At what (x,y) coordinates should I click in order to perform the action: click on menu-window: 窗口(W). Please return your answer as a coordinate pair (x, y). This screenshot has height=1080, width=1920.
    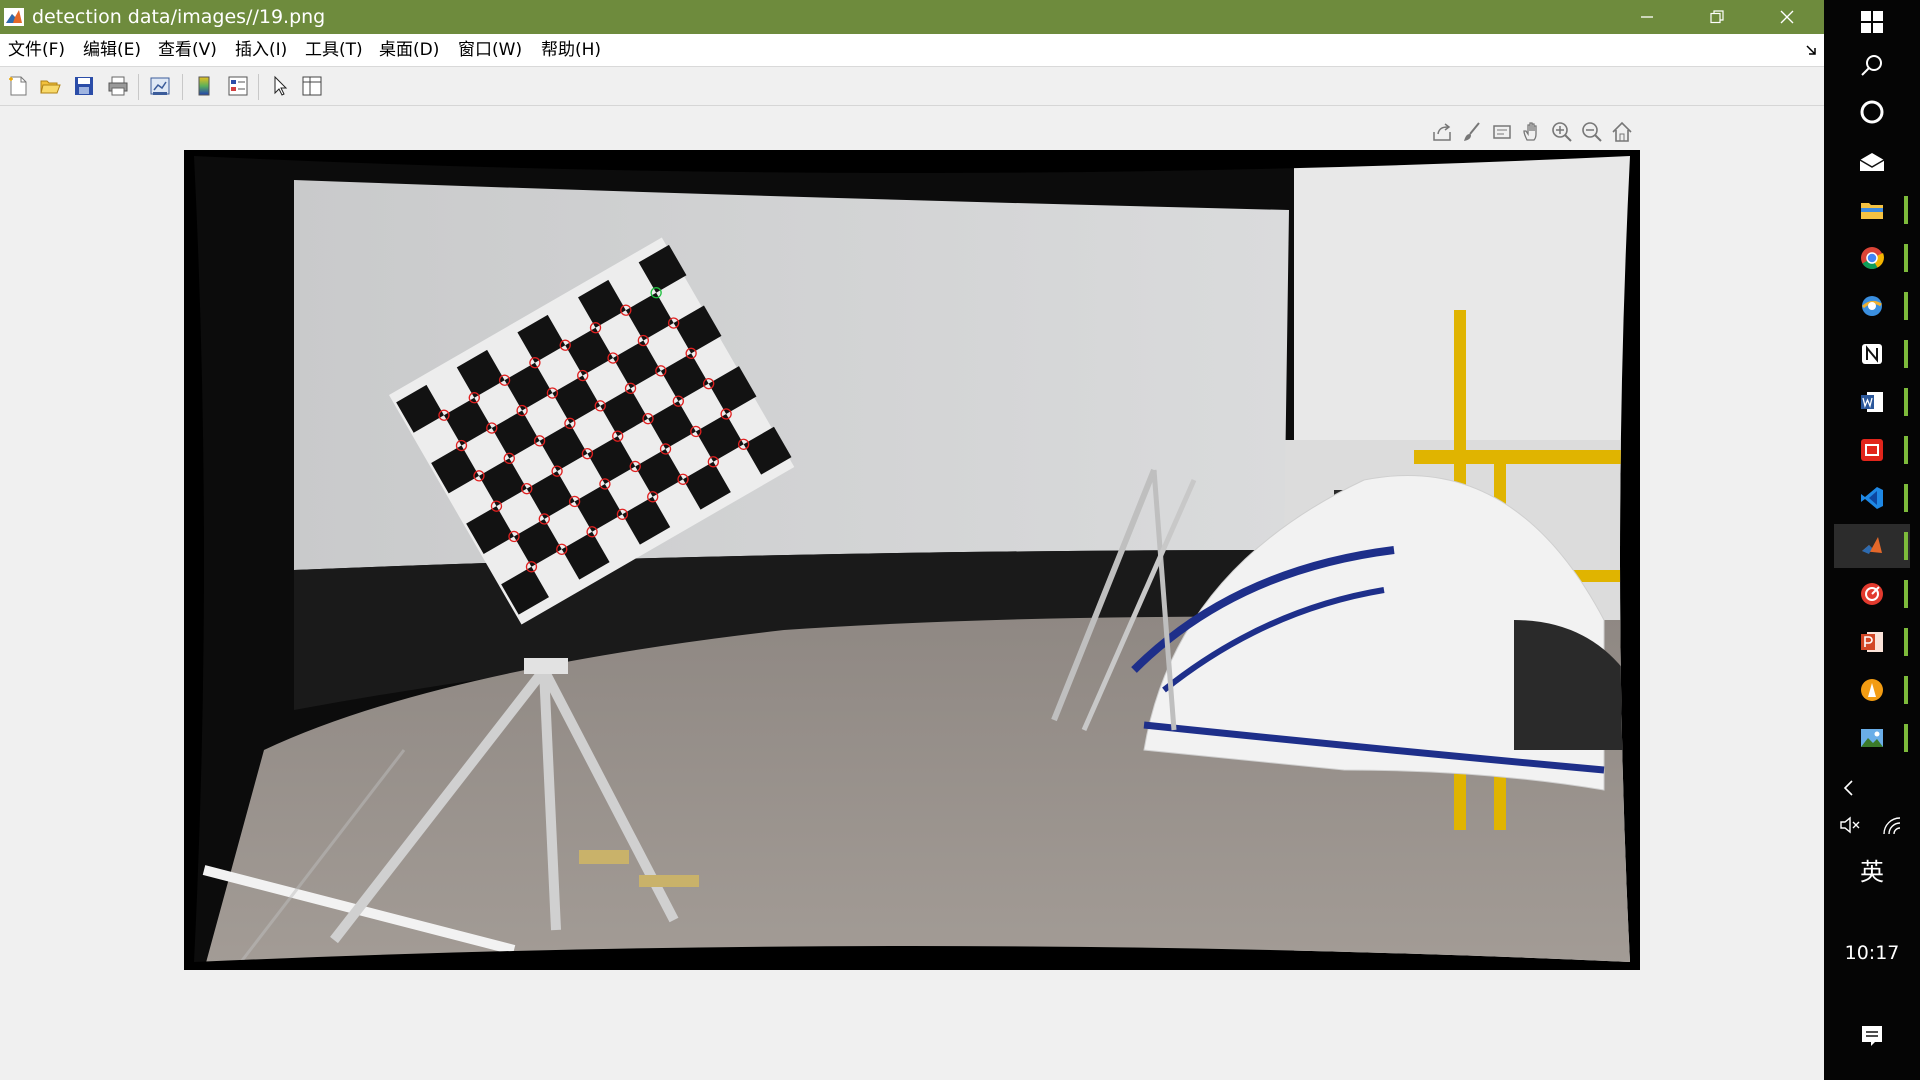
    Looking at the image, I should click on (490, 50).